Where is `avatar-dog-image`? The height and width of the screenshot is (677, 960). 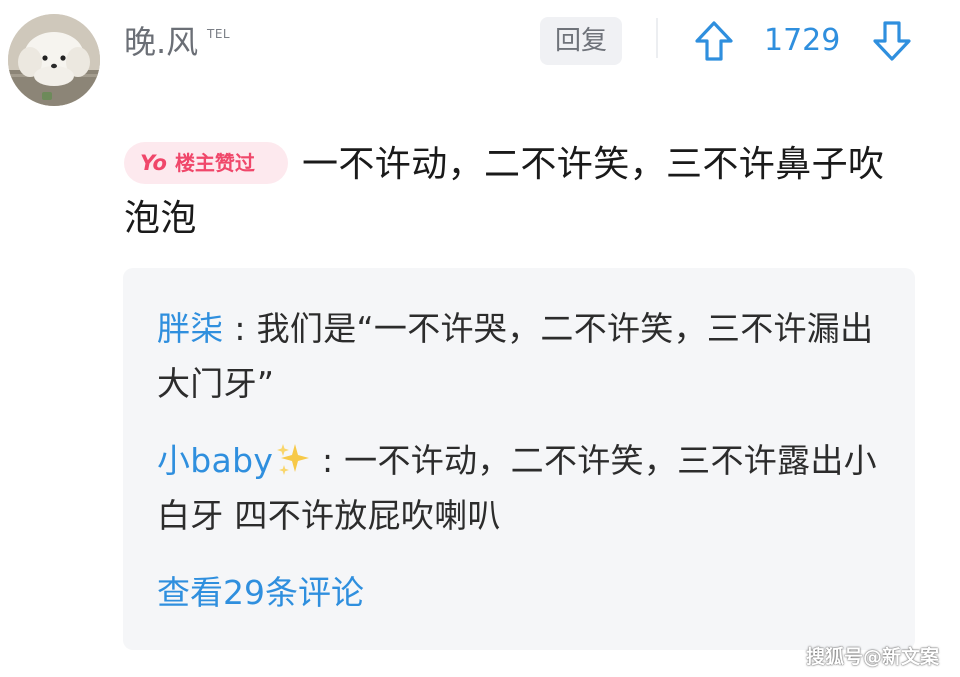
avatar-dog-image is located at coordinates (54, 60).